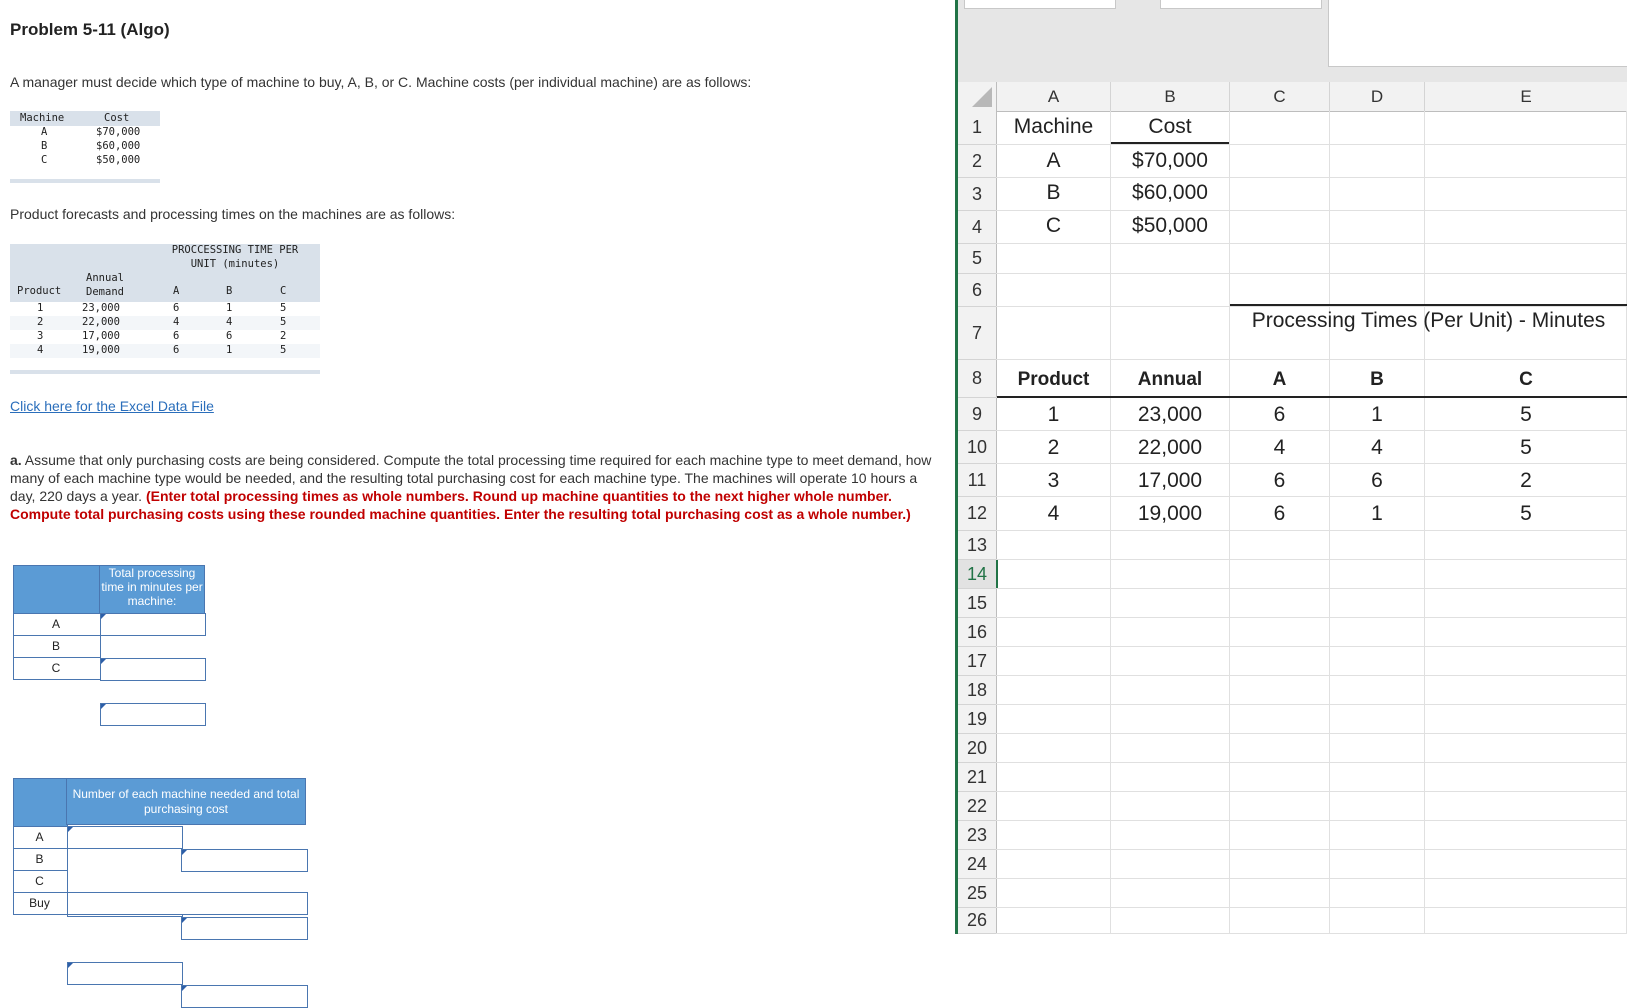 Image resolution: width=1627 pixels, height=1008 pixels. I want to click on table-cell: 1, so click(229, 350).